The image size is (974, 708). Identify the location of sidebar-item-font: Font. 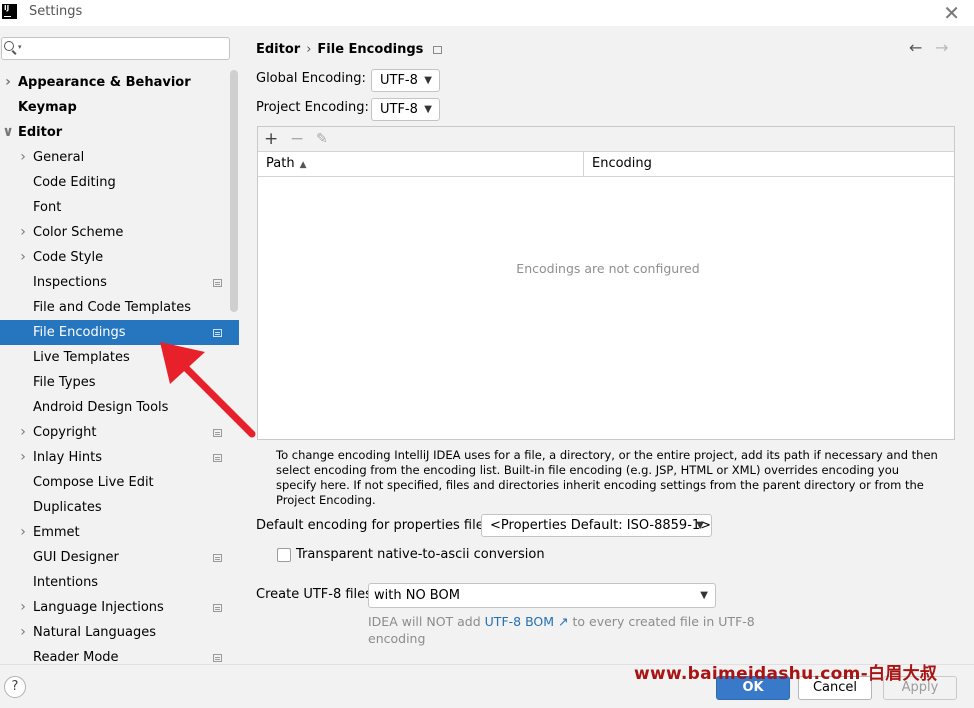
(119, 207).